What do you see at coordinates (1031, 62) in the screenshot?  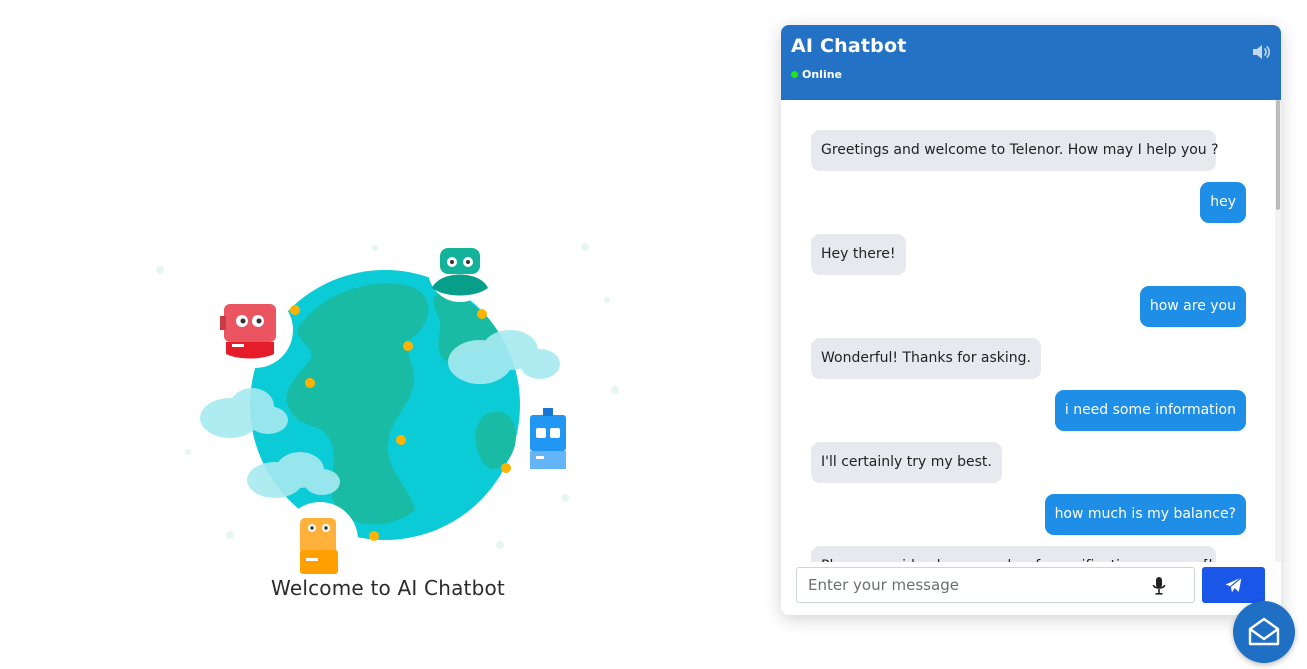 I see `chat-header: AI Chatbot Online` at bounding box center [1031, 62].